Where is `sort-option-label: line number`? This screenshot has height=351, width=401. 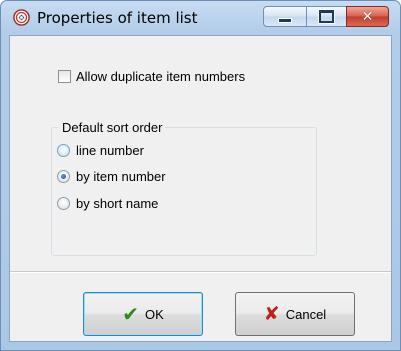
sort-option-label: line number is located at coordinates (110, 150).